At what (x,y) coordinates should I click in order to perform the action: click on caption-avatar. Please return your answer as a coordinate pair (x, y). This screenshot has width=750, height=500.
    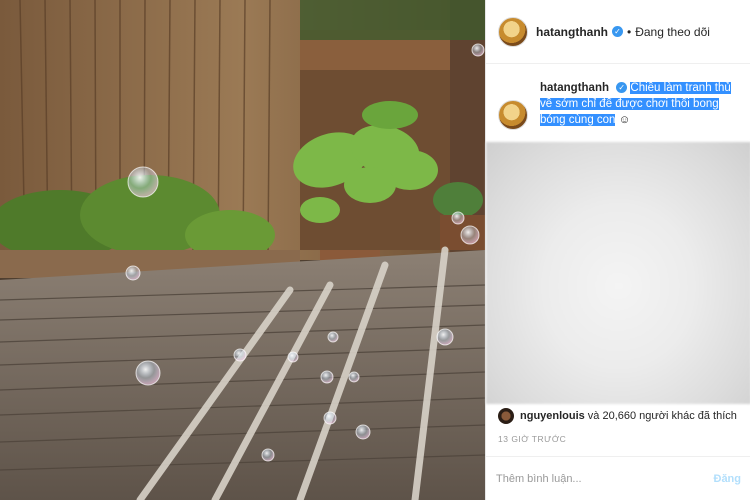
    Looking at the image, I should click on (513, 115).